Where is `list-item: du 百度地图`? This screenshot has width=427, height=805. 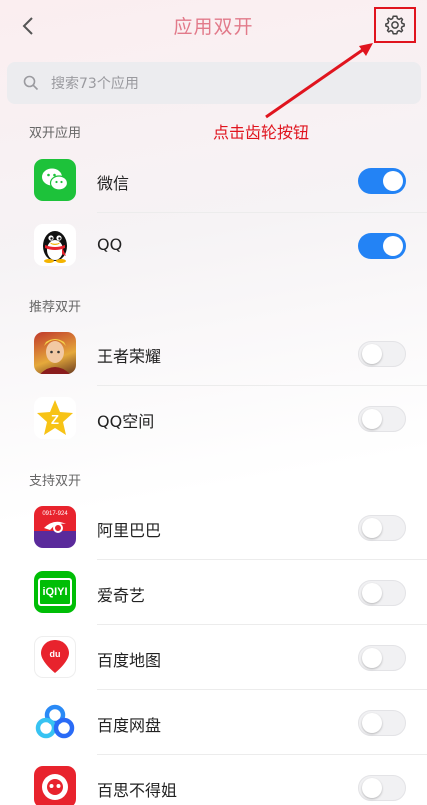 list-item: du 百度地图 is located at coordinates (213, 657).